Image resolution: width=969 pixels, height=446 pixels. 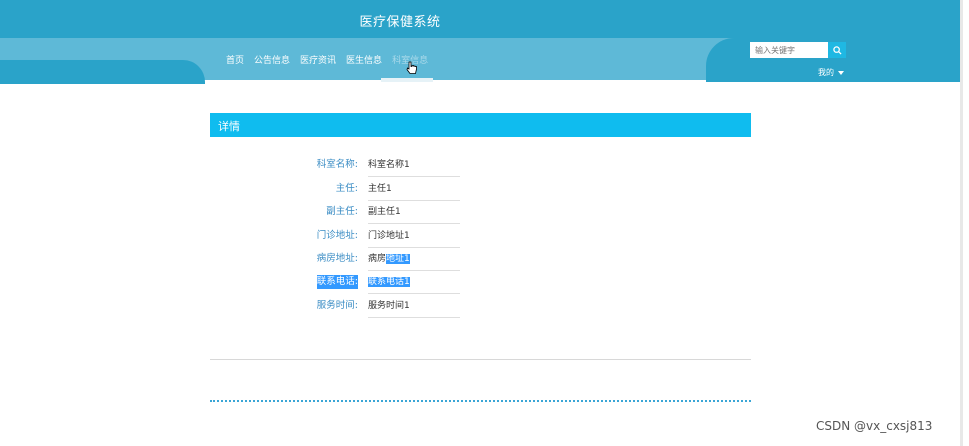 I want to click on nav-item-announcements: 公告信息, so click(x=272, y=59).